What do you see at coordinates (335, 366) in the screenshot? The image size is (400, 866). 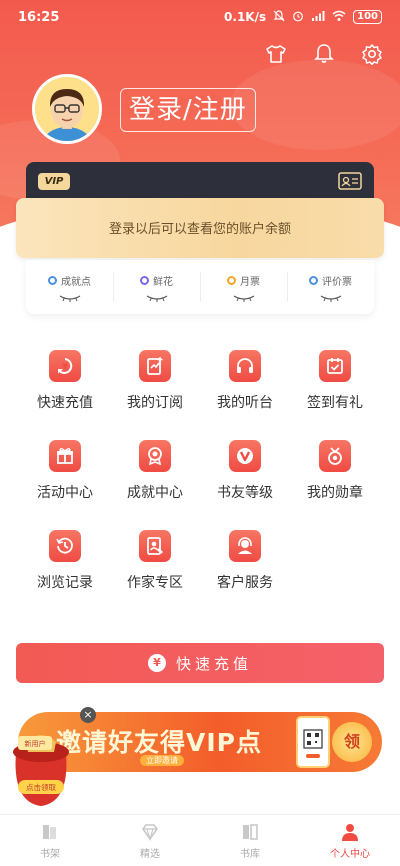 I see `calendar-check-icon` at bounding box center [335, 366].